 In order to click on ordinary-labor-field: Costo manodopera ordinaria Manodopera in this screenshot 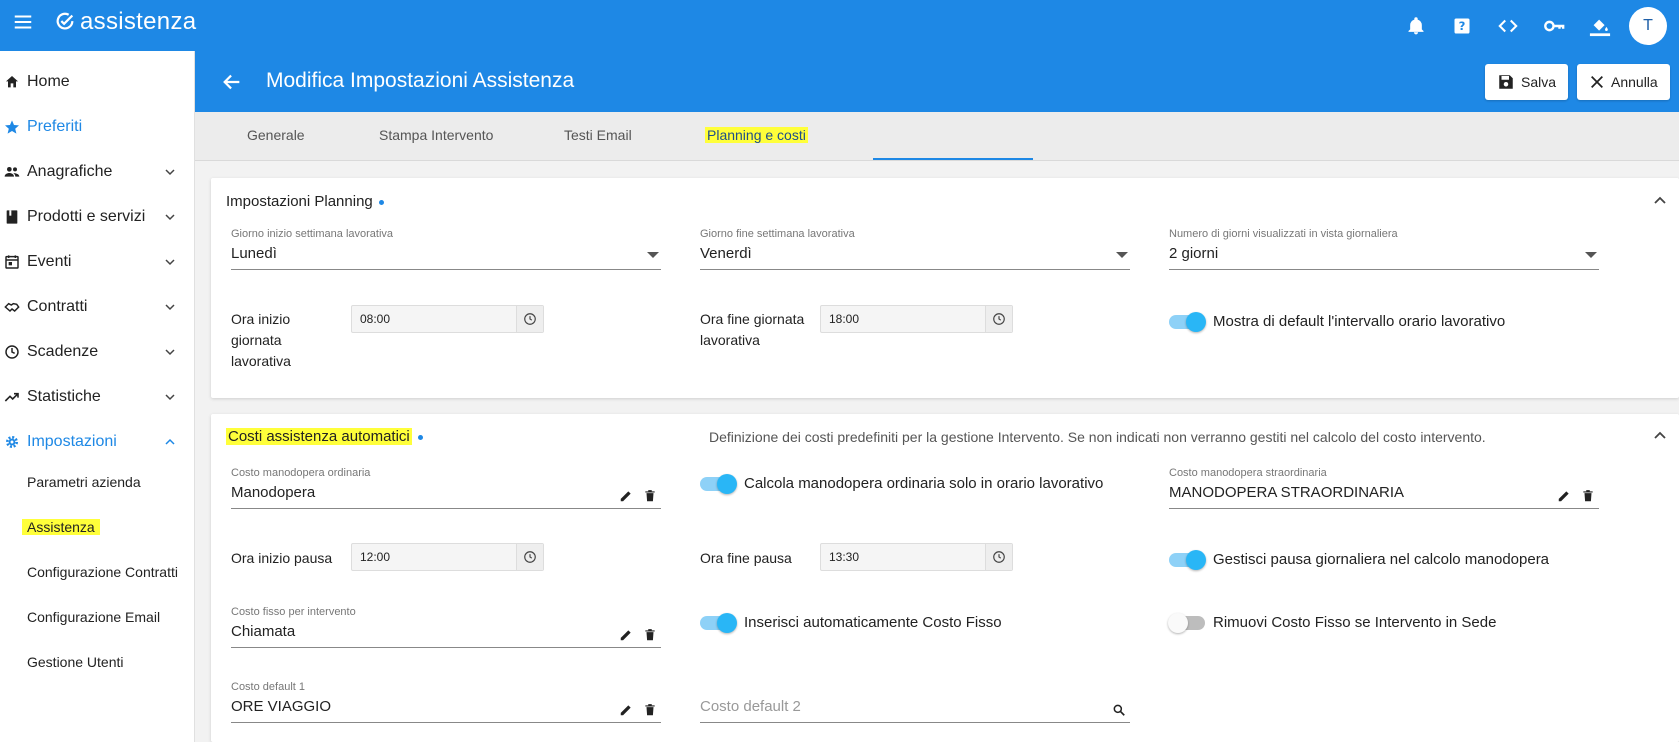, I will do `click(446, 488)`.